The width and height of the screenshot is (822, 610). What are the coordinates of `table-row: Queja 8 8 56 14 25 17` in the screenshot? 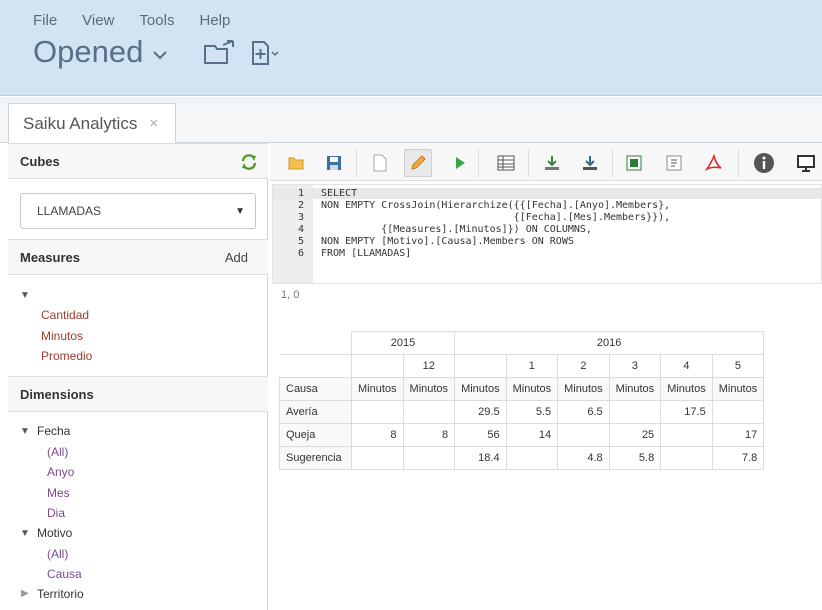 It's located at (522, 435).